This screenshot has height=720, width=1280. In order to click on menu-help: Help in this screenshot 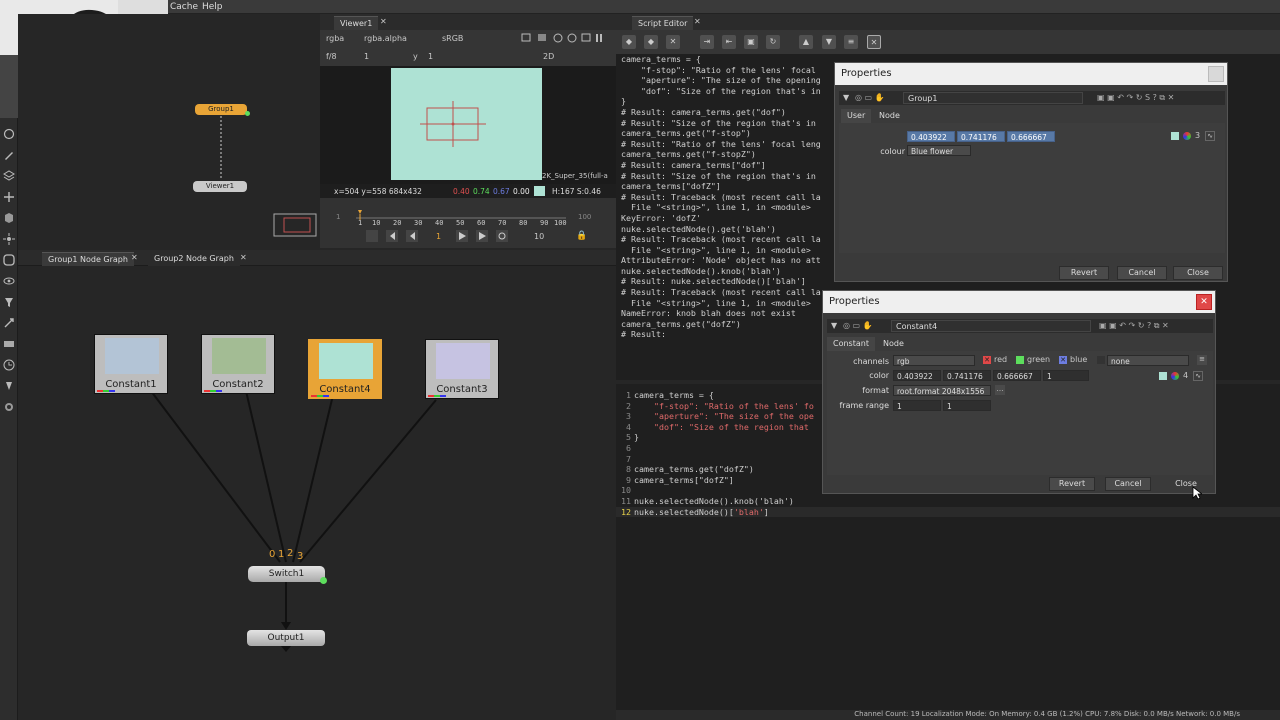, I will do `click(212, 7)`.